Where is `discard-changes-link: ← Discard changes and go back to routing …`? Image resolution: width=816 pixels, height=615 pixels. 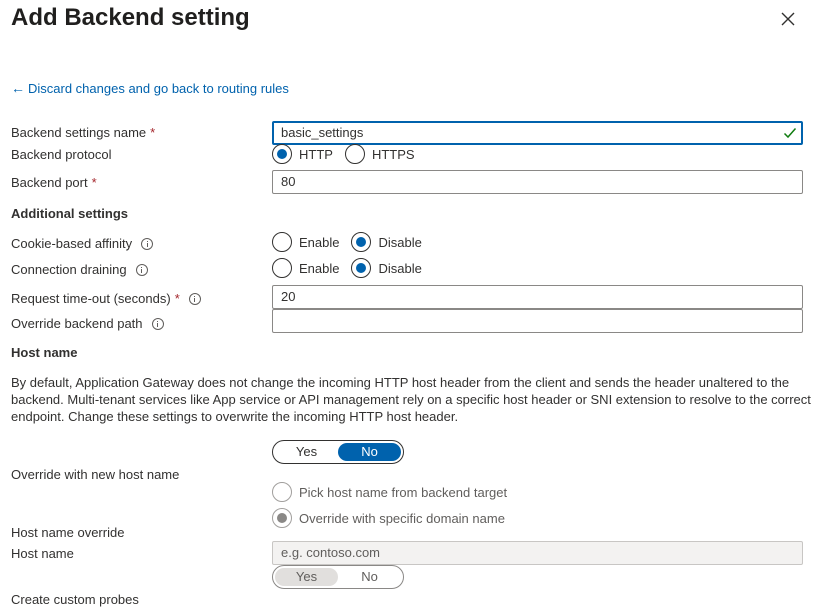
discard-changes-link: ← Discard changes and go back to routing … is located at coordinates (150, 88).